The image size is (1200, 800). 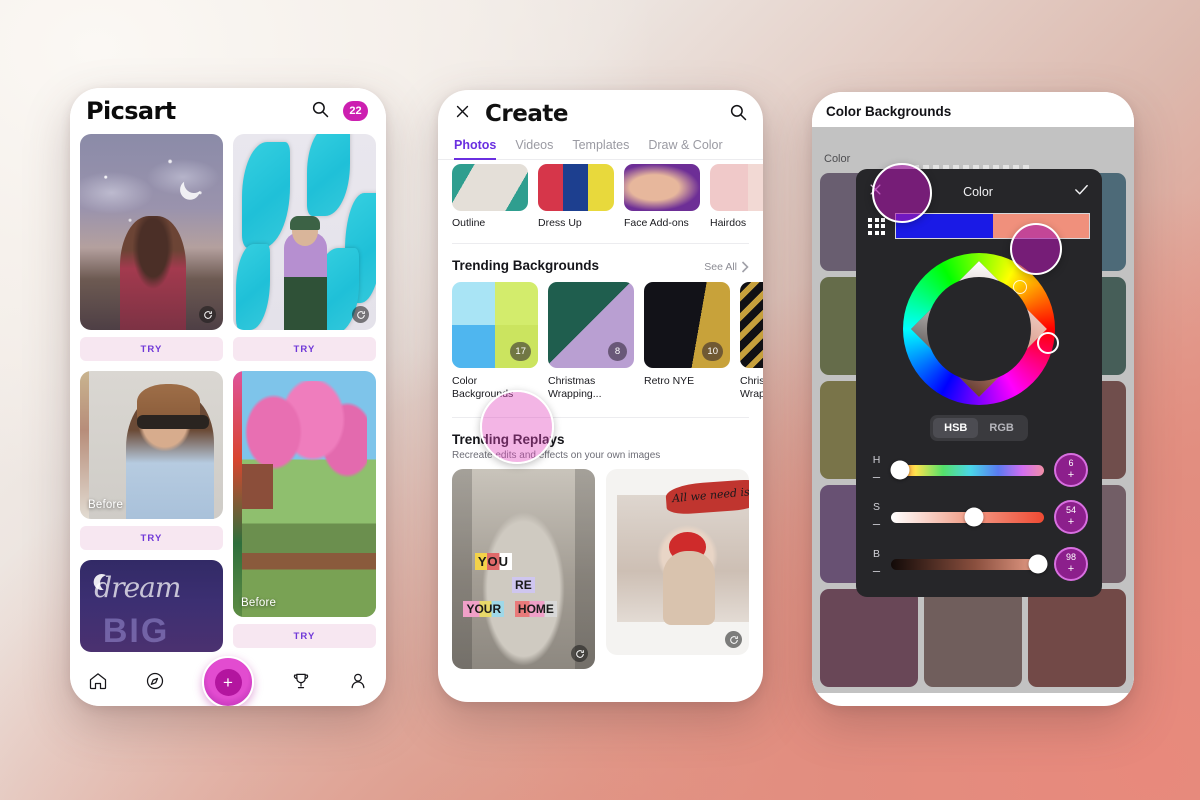 What do you see at coordinates (967, 470) in the screenshot?
I see `hue-track` at bounding box center [967, 470].